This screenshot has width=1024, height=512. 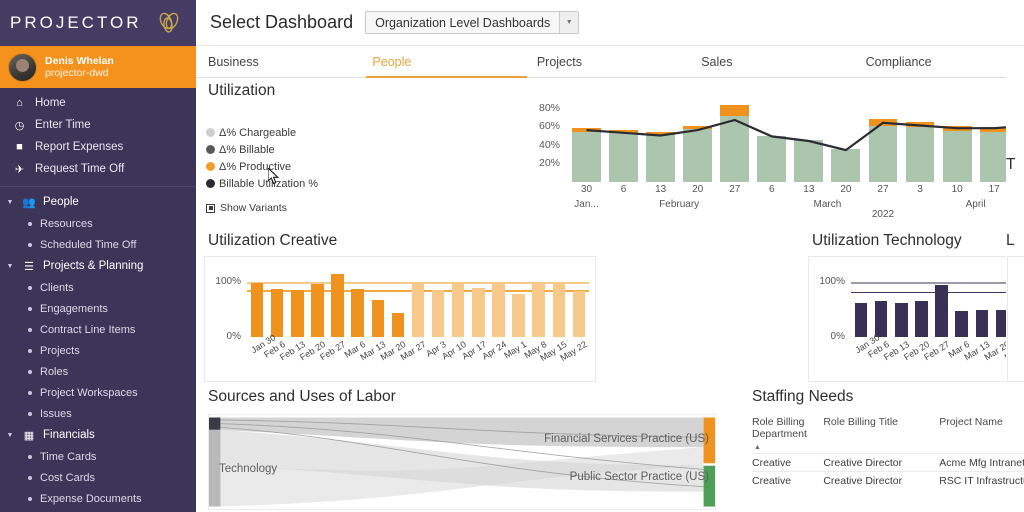 I want to click on creative-plot-area, so click(x=418, y=304).